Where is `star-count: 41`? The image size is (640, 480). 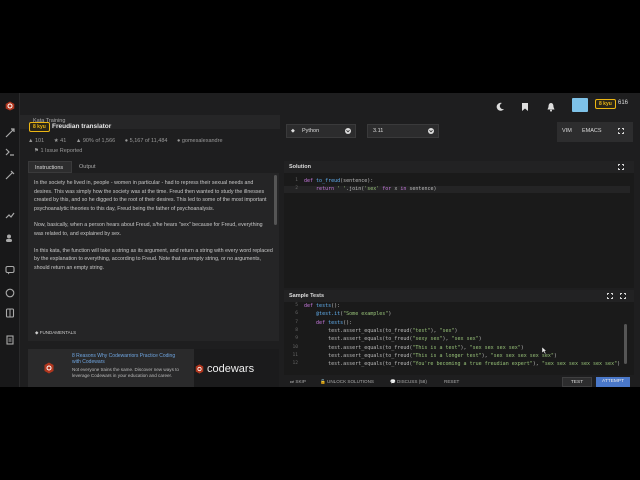
star-count: 41 is located at coordinates (63, 141).